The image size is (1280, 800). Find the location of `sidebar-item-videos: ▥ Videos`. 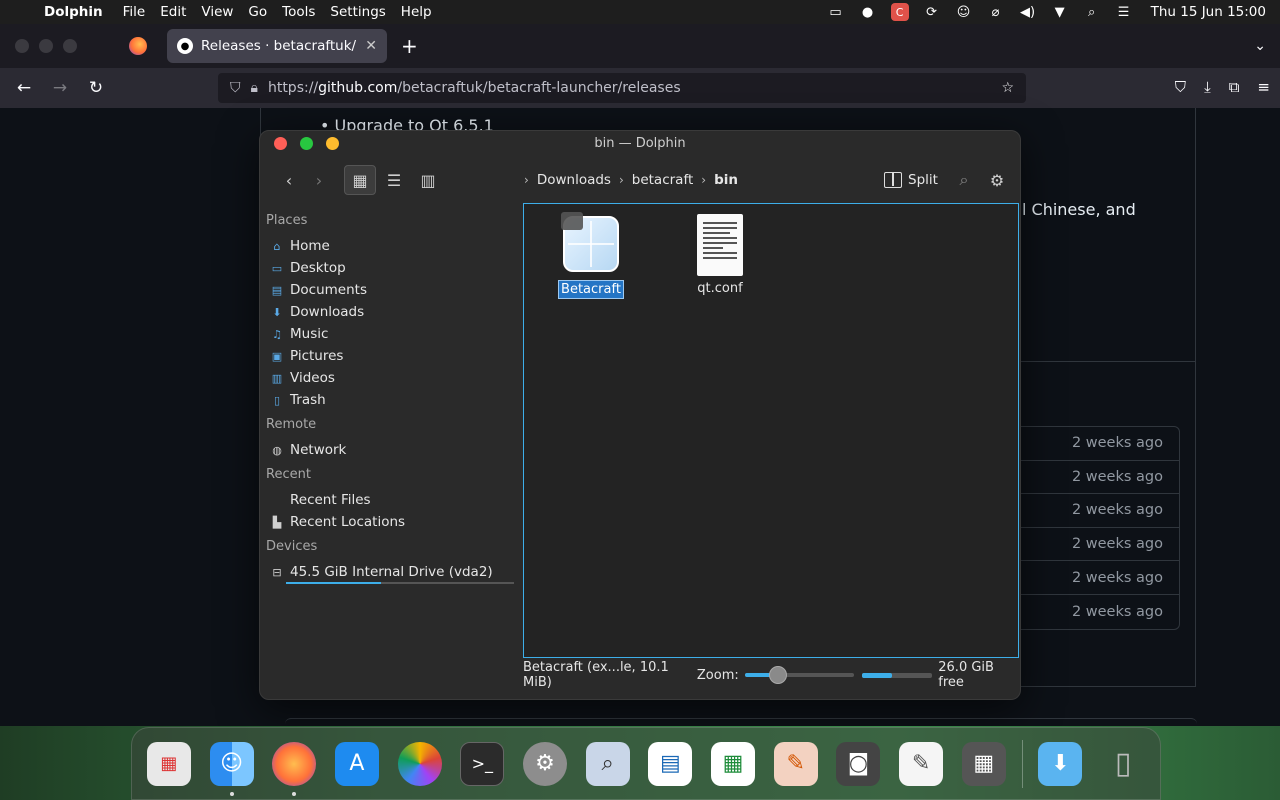

sidebar-item-videos: ▥ Videos is located at coordinates (391, 378).